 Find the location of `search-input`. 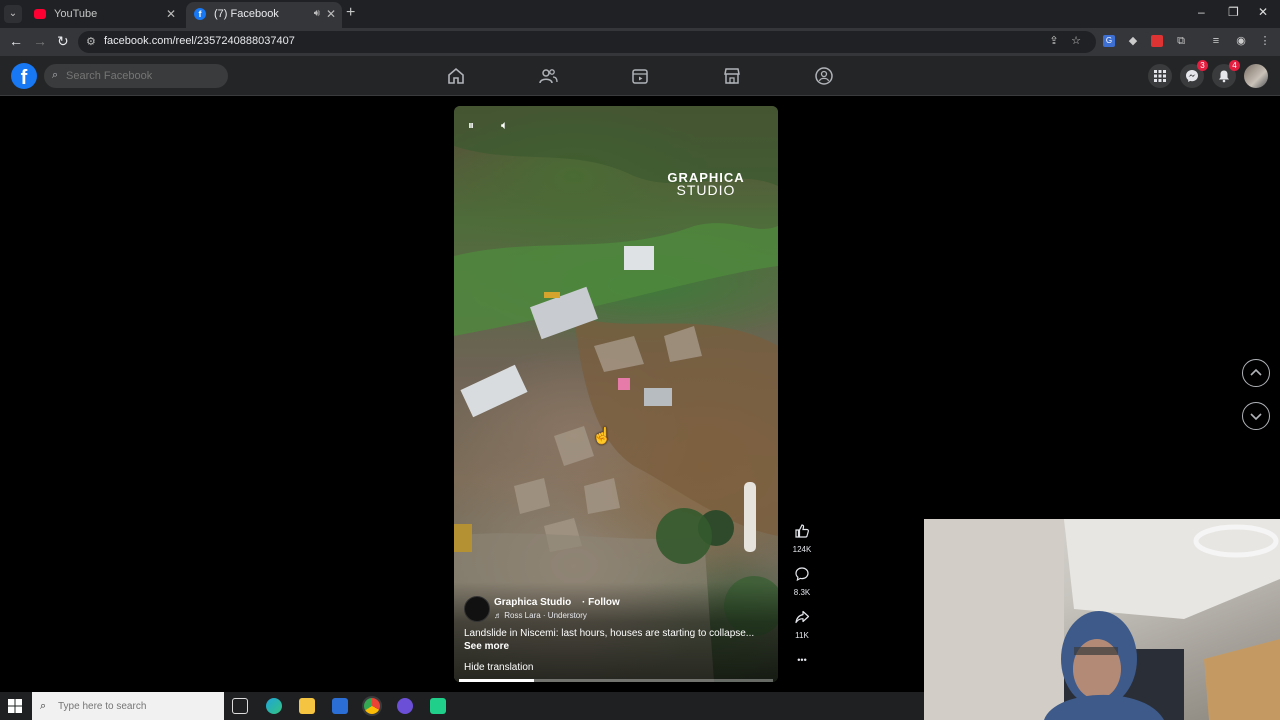

search-input is located at coordinates (141, 76).